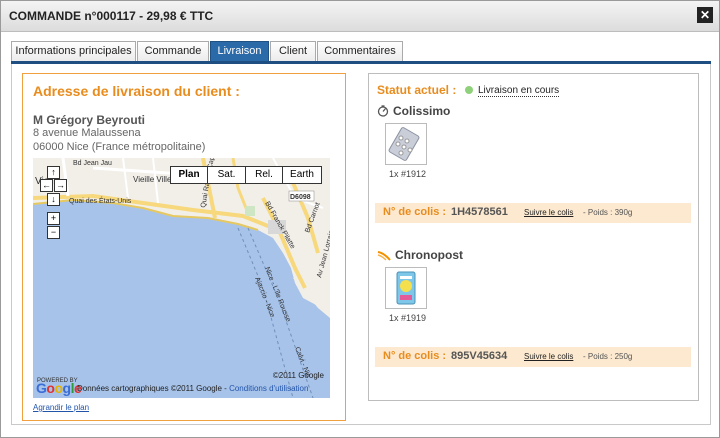  I want to click on map-label-vieille-ville: Vieille Ville, so click(152, 179).